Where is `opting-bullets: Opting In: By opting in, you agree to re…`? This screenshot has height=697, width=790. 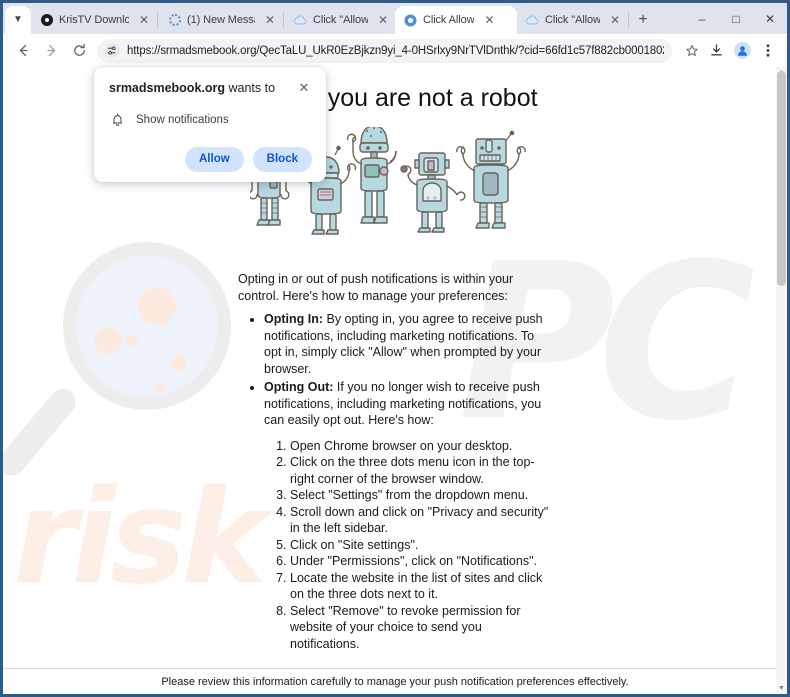 opting-bullets: Opting In: By opting in, you agree to re… is located at coordinates (403, 370).